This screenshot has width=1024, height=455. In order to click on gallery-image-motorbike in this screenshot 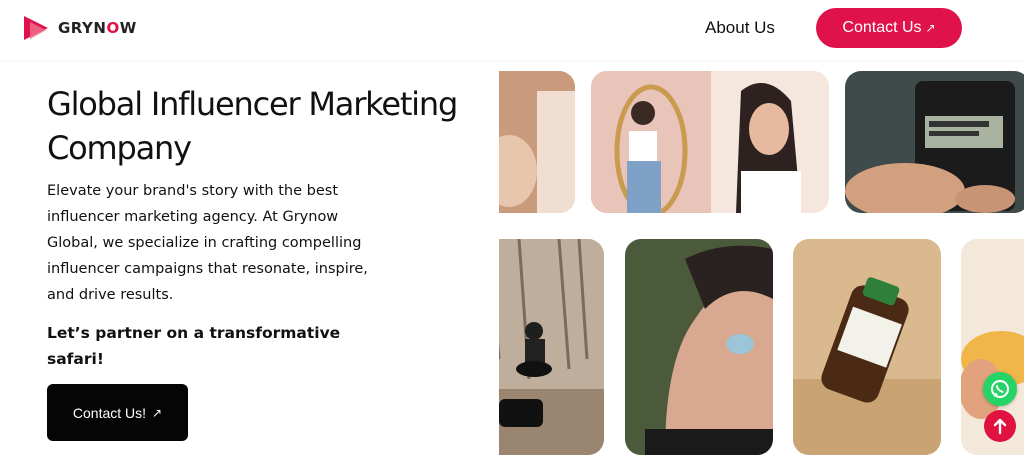, I will do `click(551, 347)`.